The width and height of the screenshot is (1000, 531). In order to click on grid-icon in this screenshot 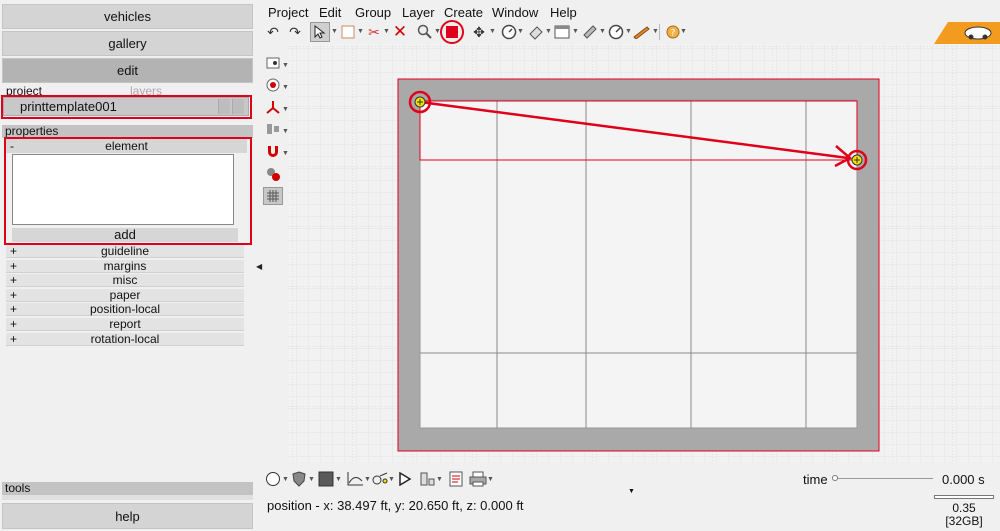, I will do `click(273, 196)`.